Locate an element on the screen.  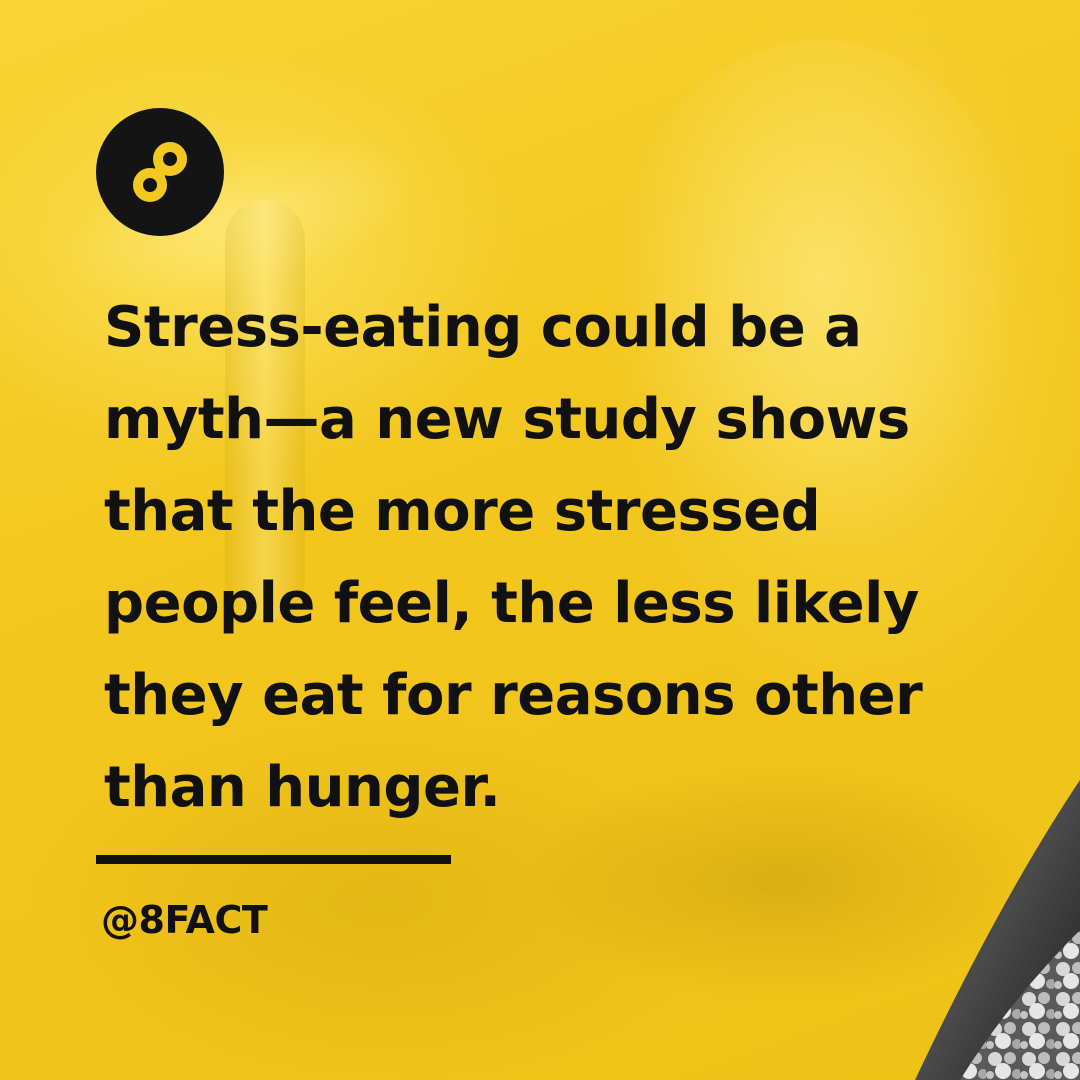
headline-line: myth—a new study shows is located at coordinates (507, 419).